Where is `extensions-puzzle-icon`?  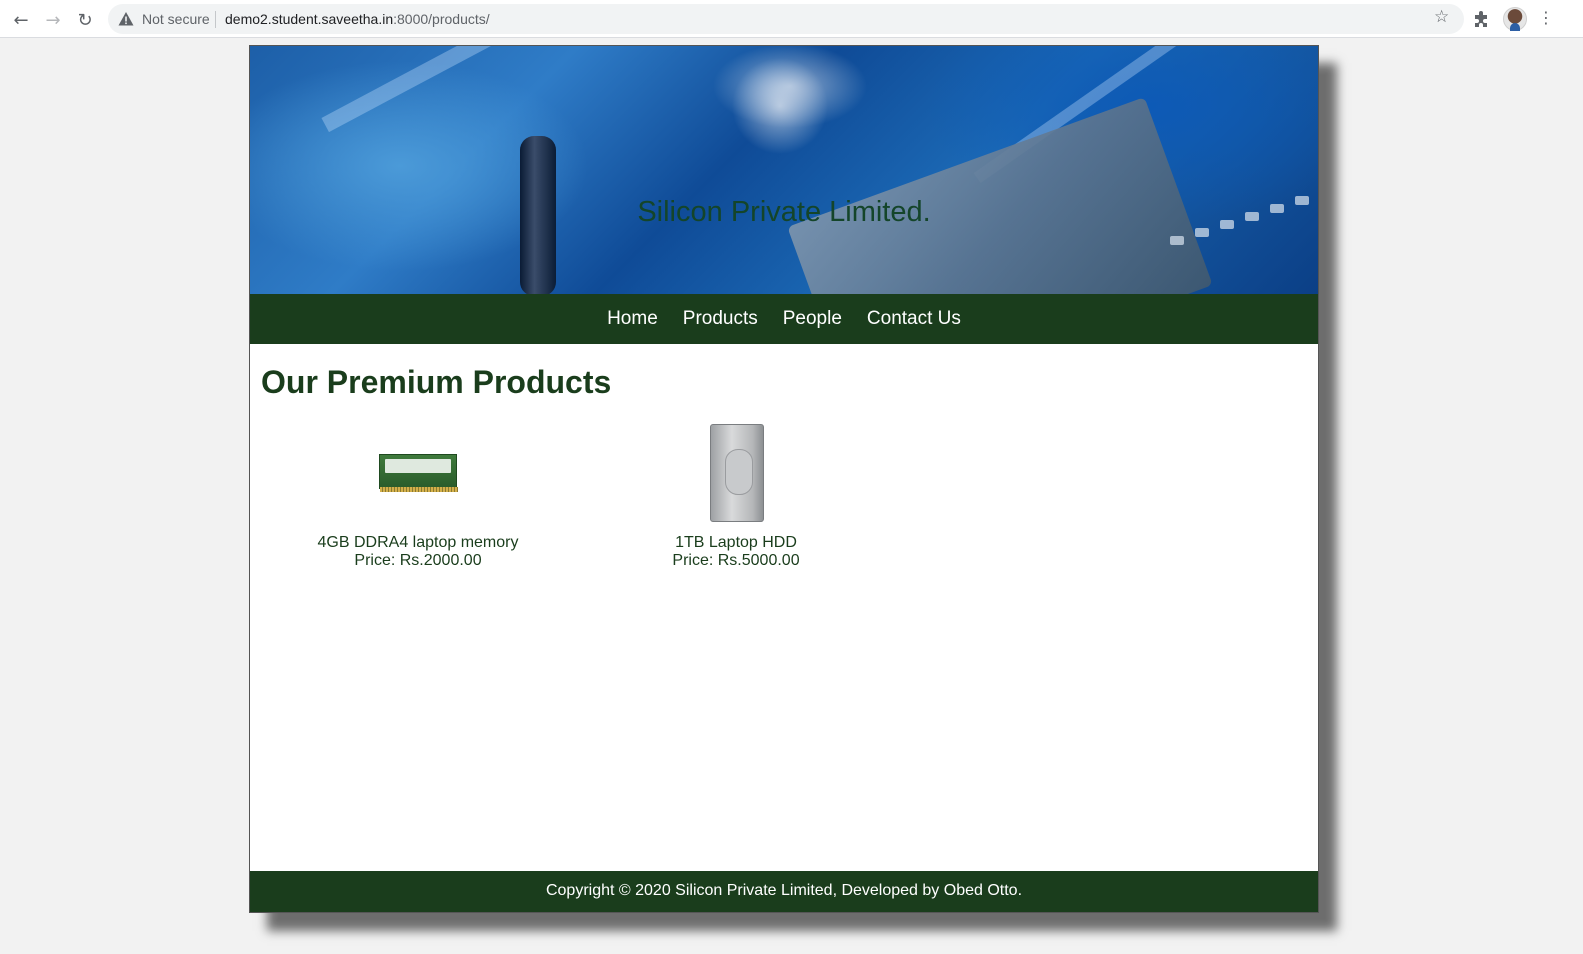 extensions-puzzle-icon is located at coordinates (1482, 19).